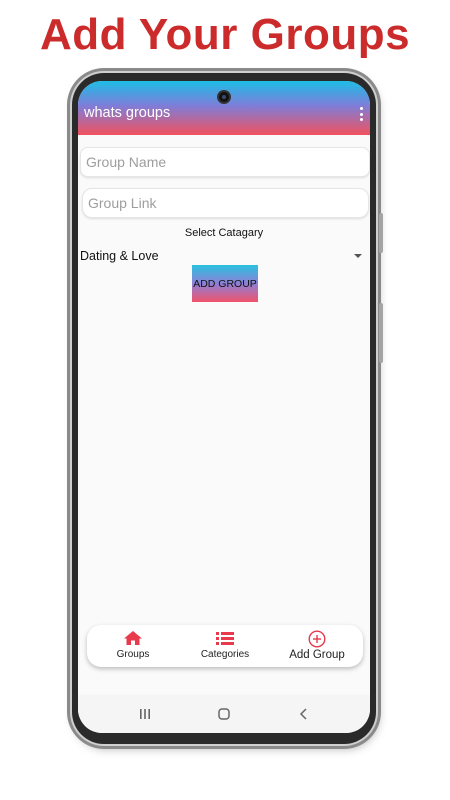 This screenshot has width=450, height=800. I want to click on nav-item-groups: Groups, so click(133, 646).